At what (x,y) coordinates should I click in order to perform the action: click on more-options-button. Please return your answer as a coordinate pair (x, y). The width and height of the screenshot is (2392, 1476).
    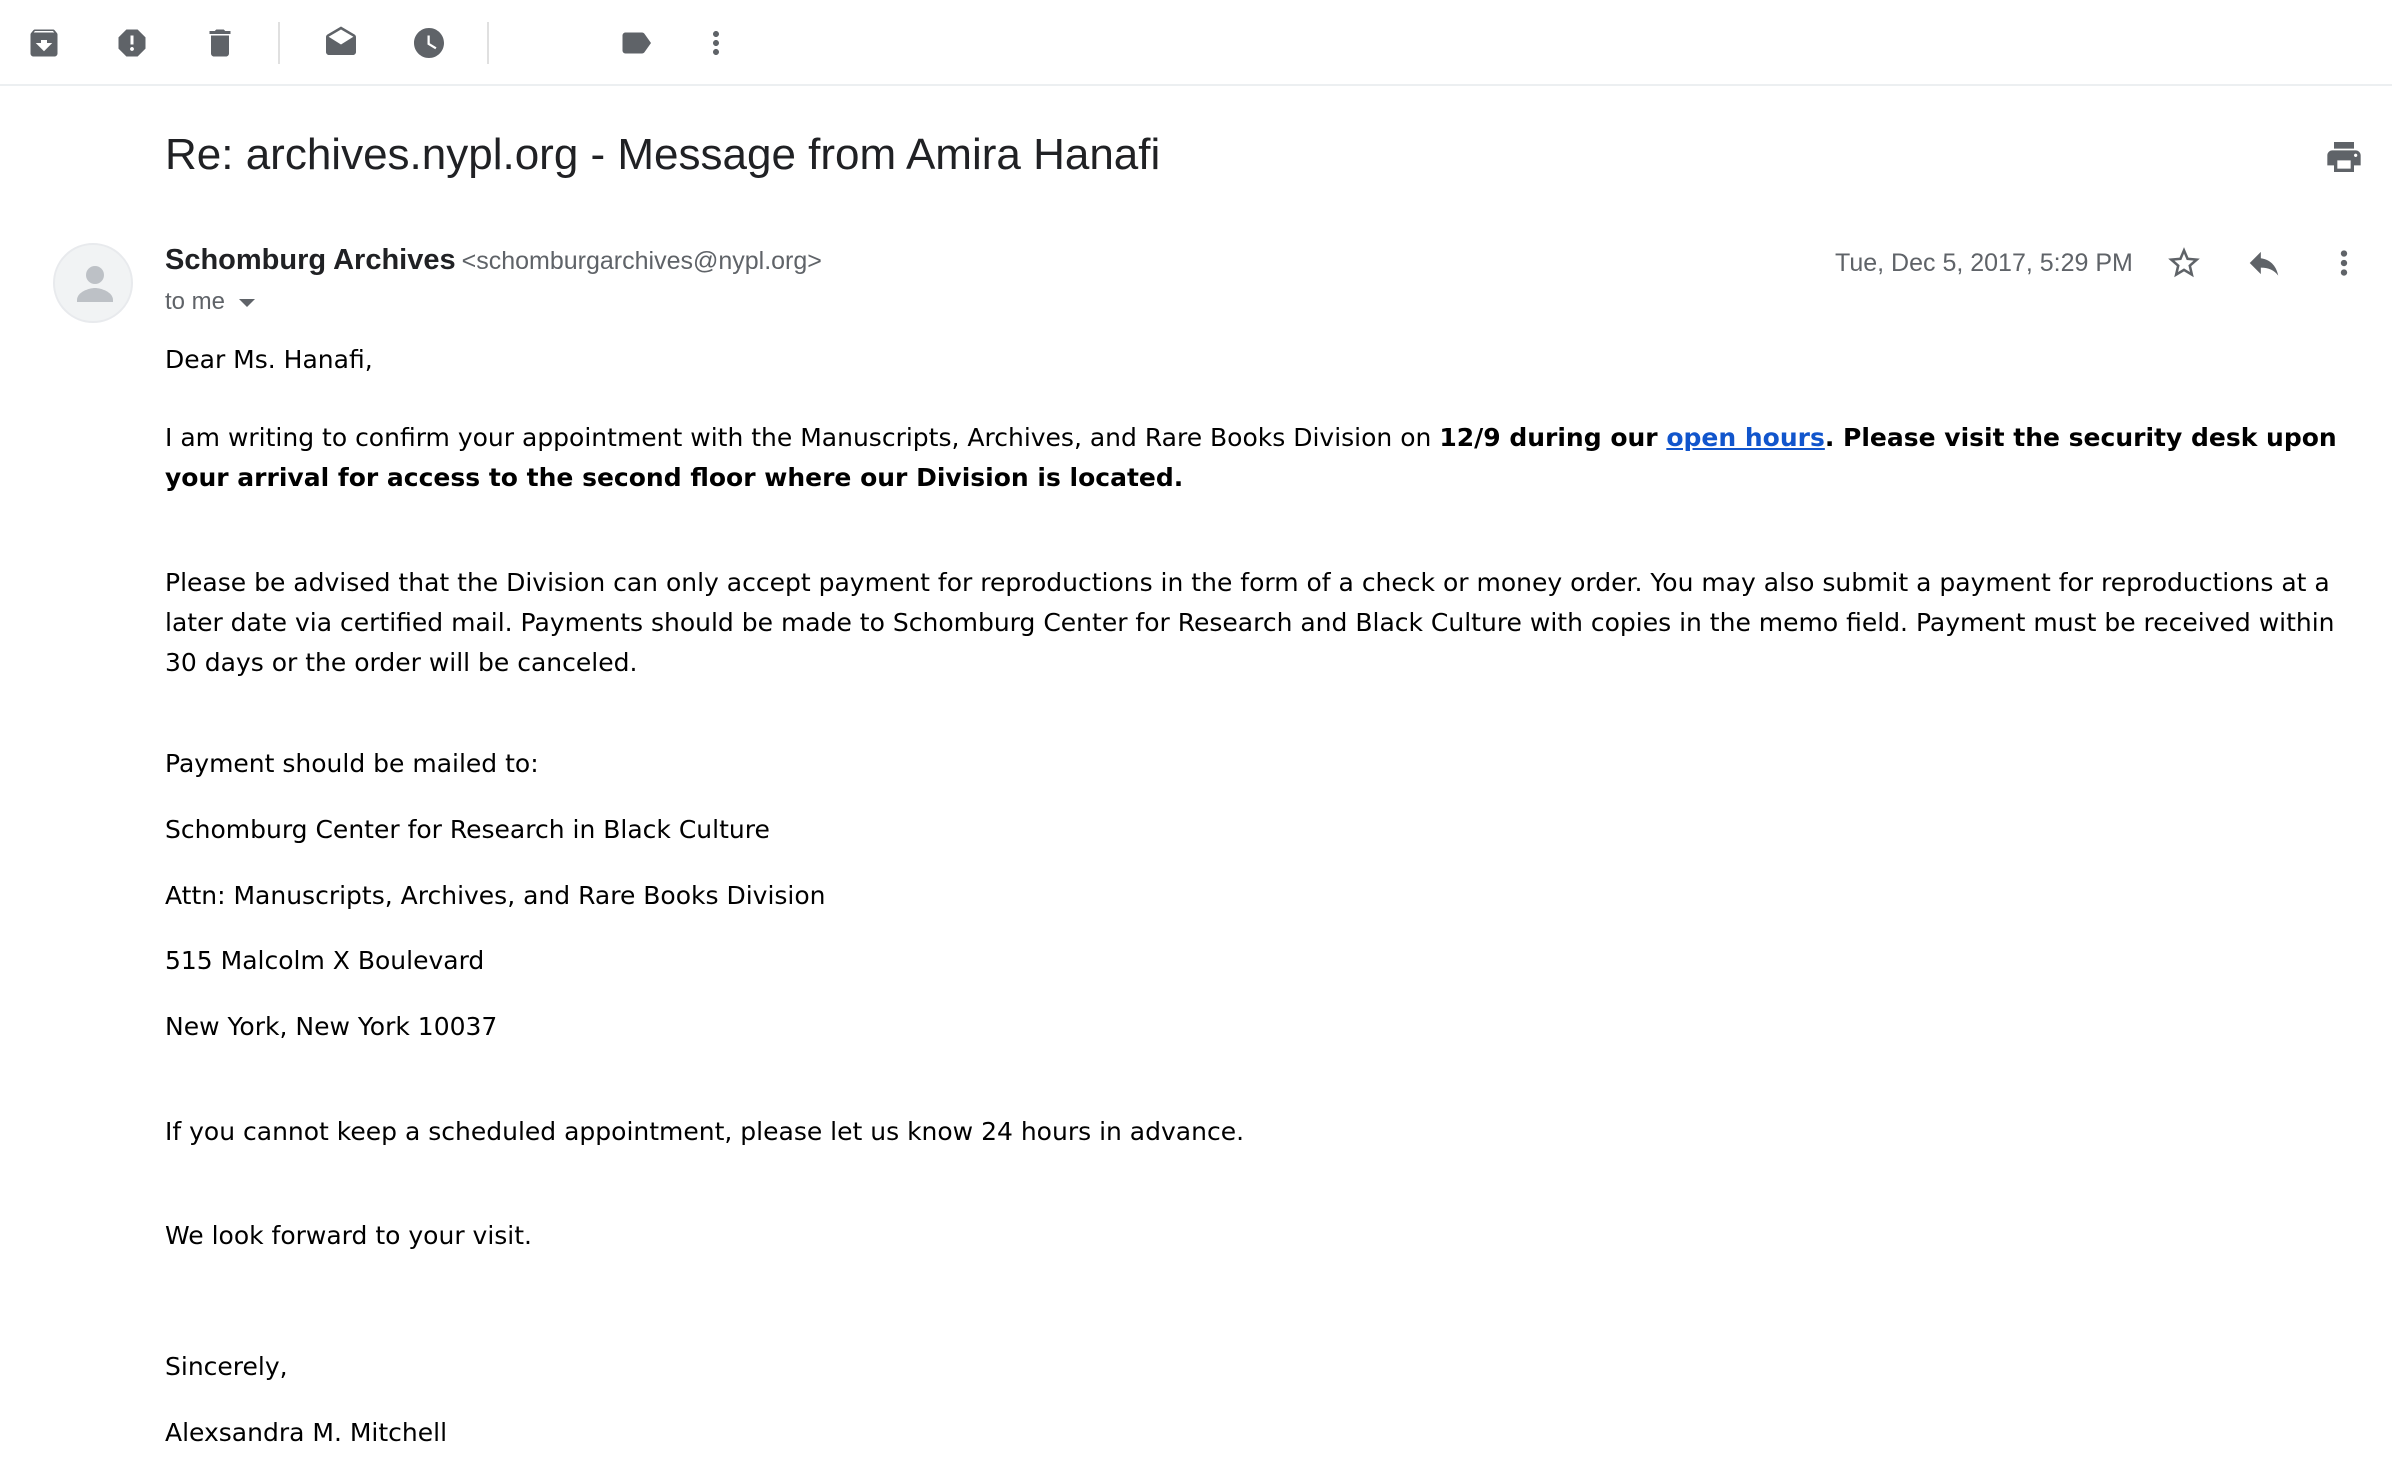
    Looking at the image, I should click on (716, 43).